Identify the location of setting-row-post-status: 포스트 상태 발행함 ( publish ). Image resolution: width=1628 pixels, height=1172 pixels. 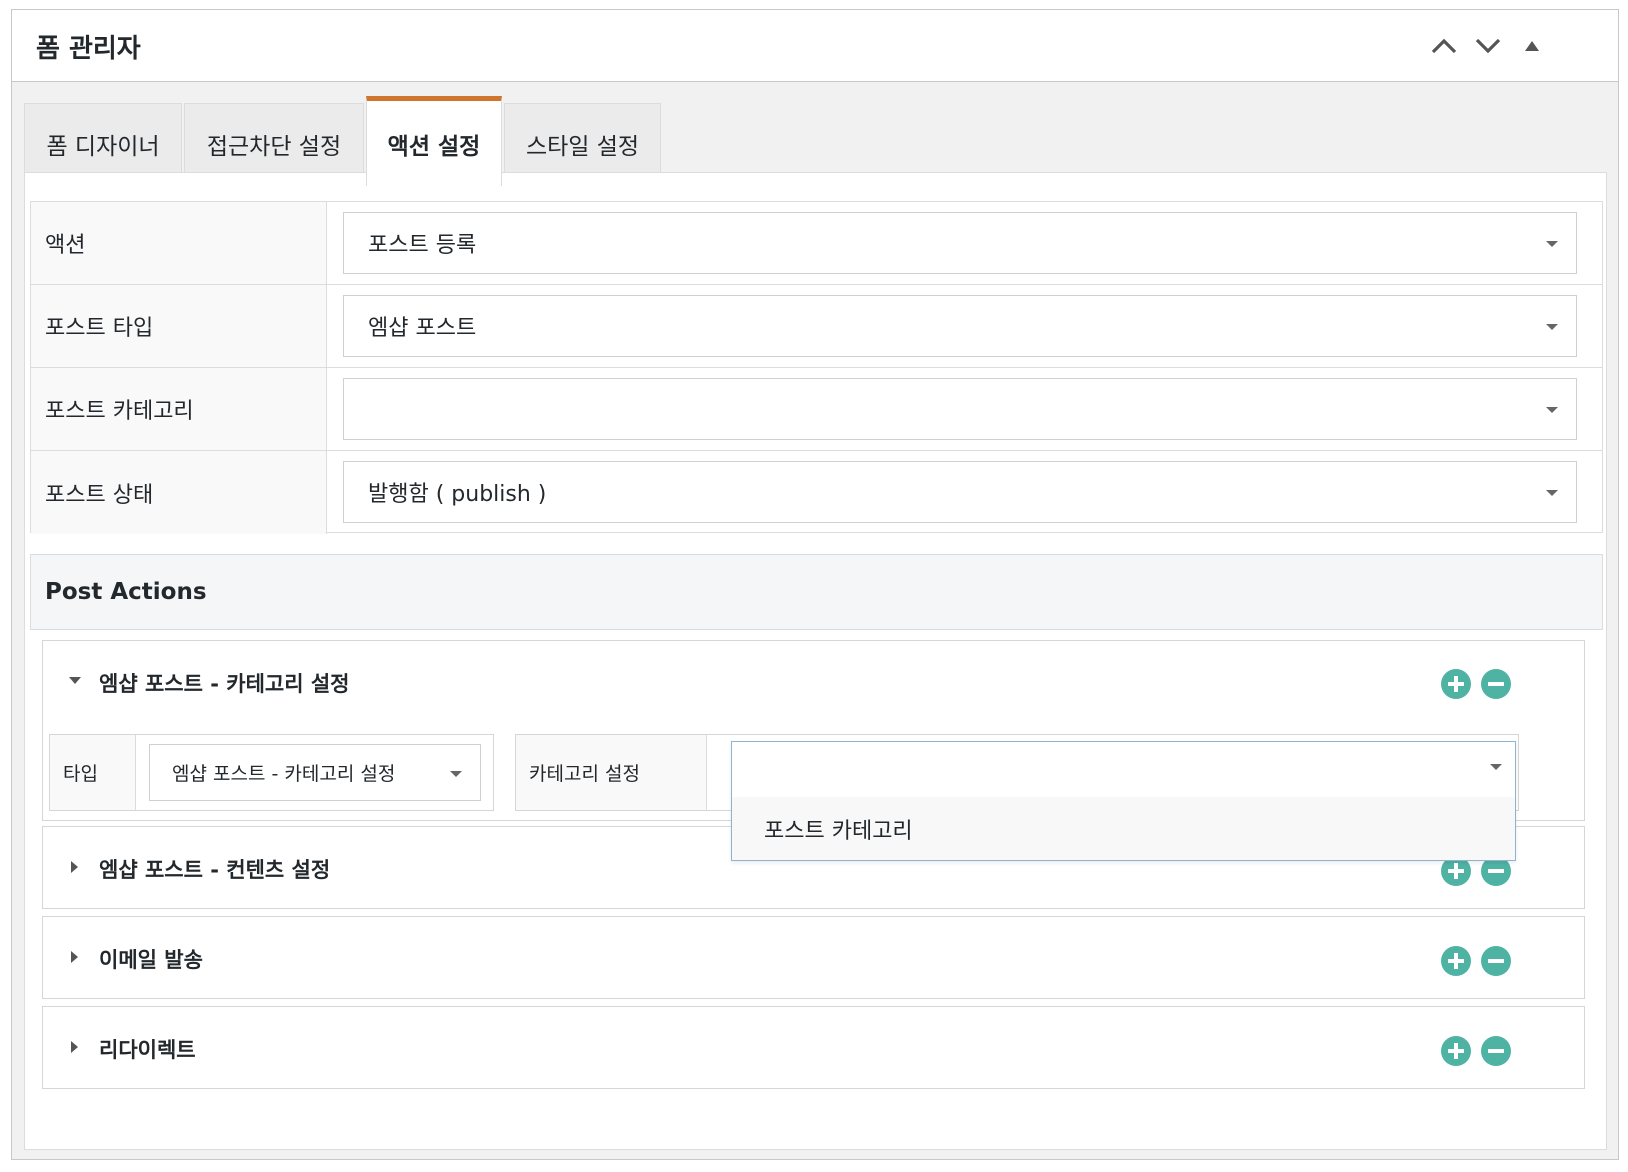
(816, 492).